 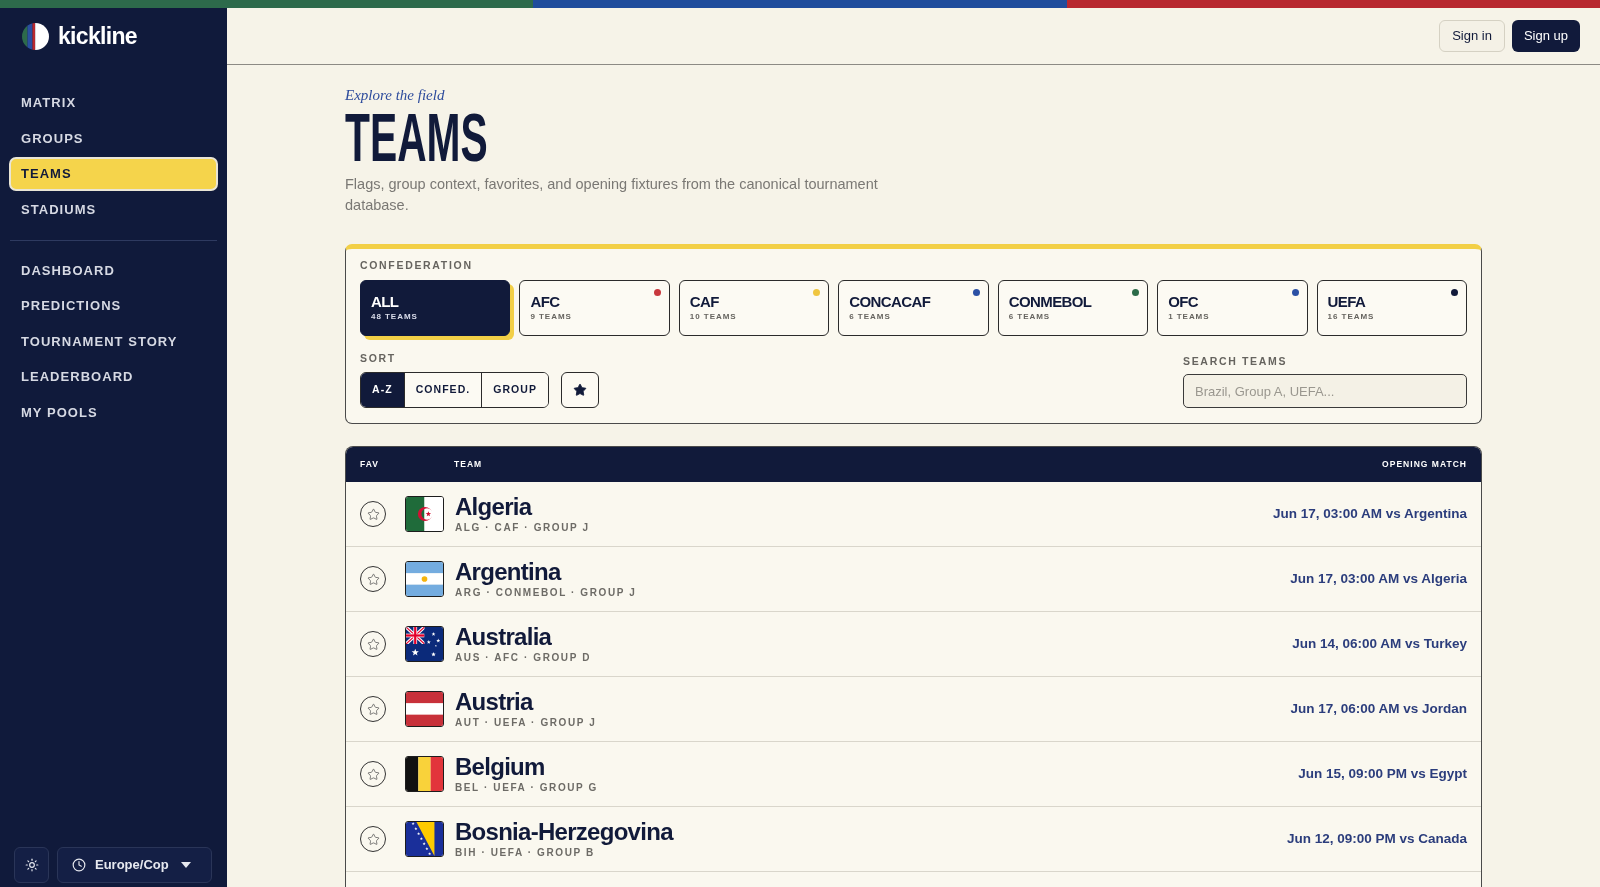 I want to click on team-name: Australia, so click(x=504, y=637).